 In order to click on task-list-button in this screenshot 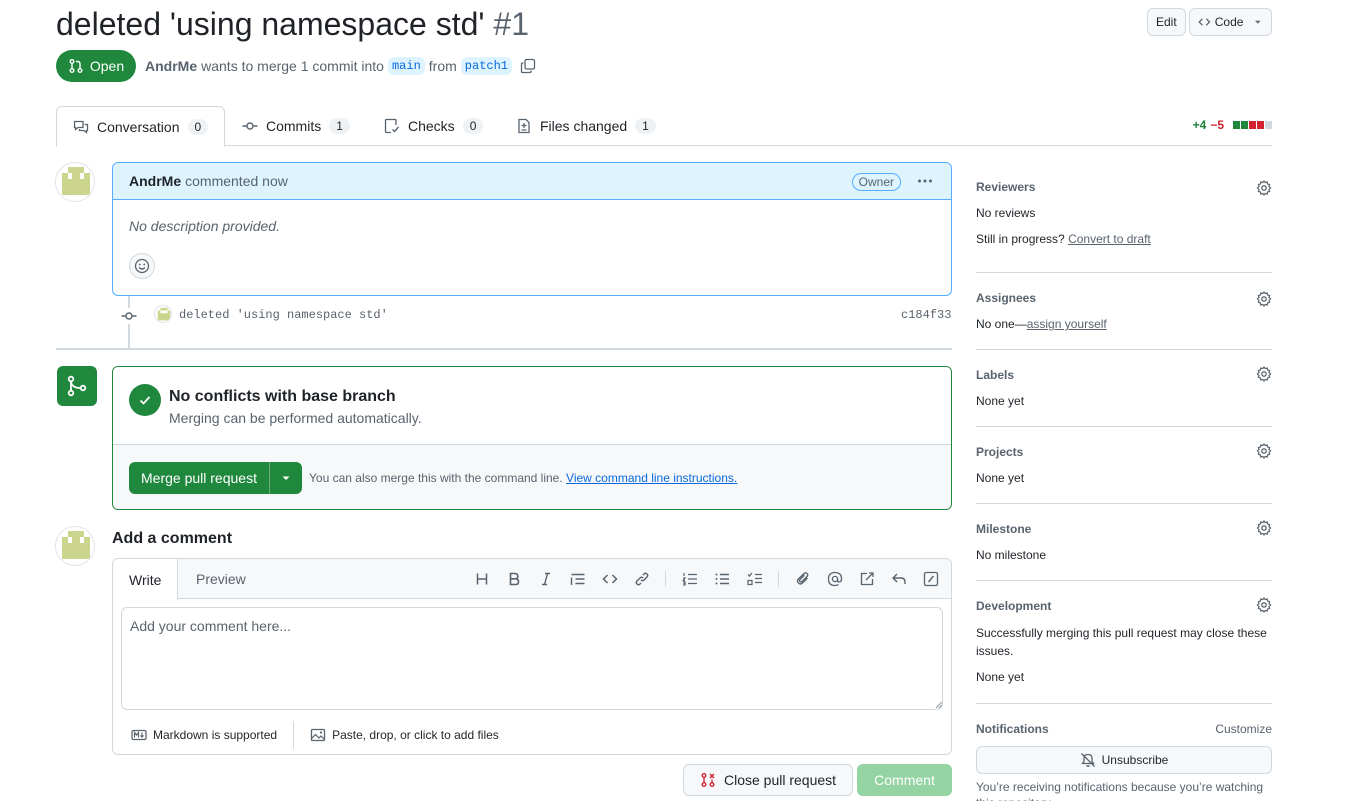, I will do `click(755, 579)`.